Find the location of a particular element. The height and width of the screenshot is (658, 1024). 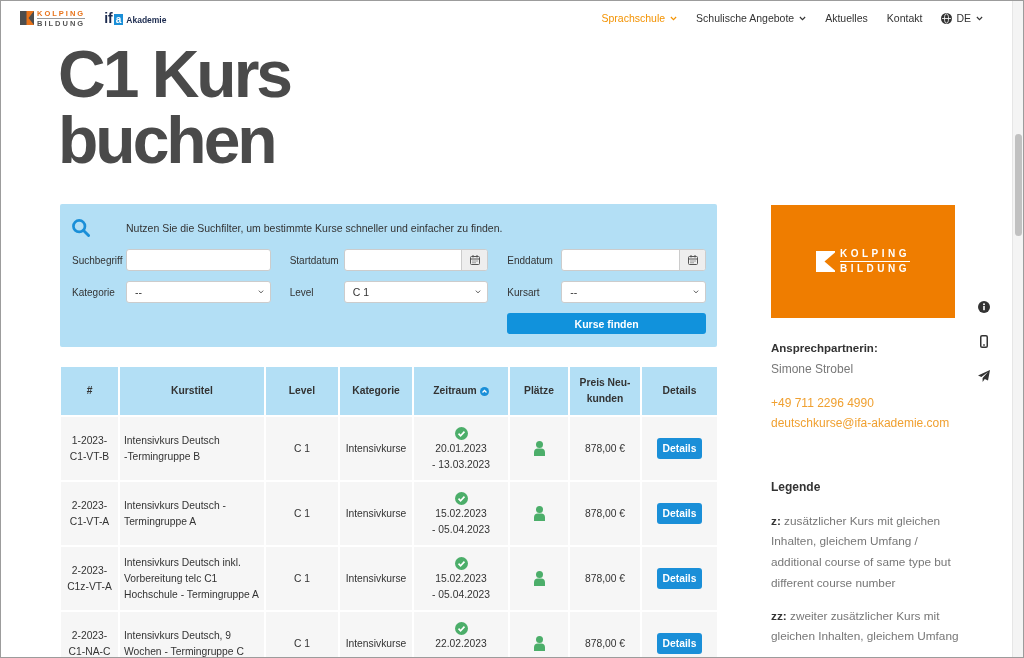

table-cell: 2-2023-C1z-VT-A is located at coordinates (89, 578).